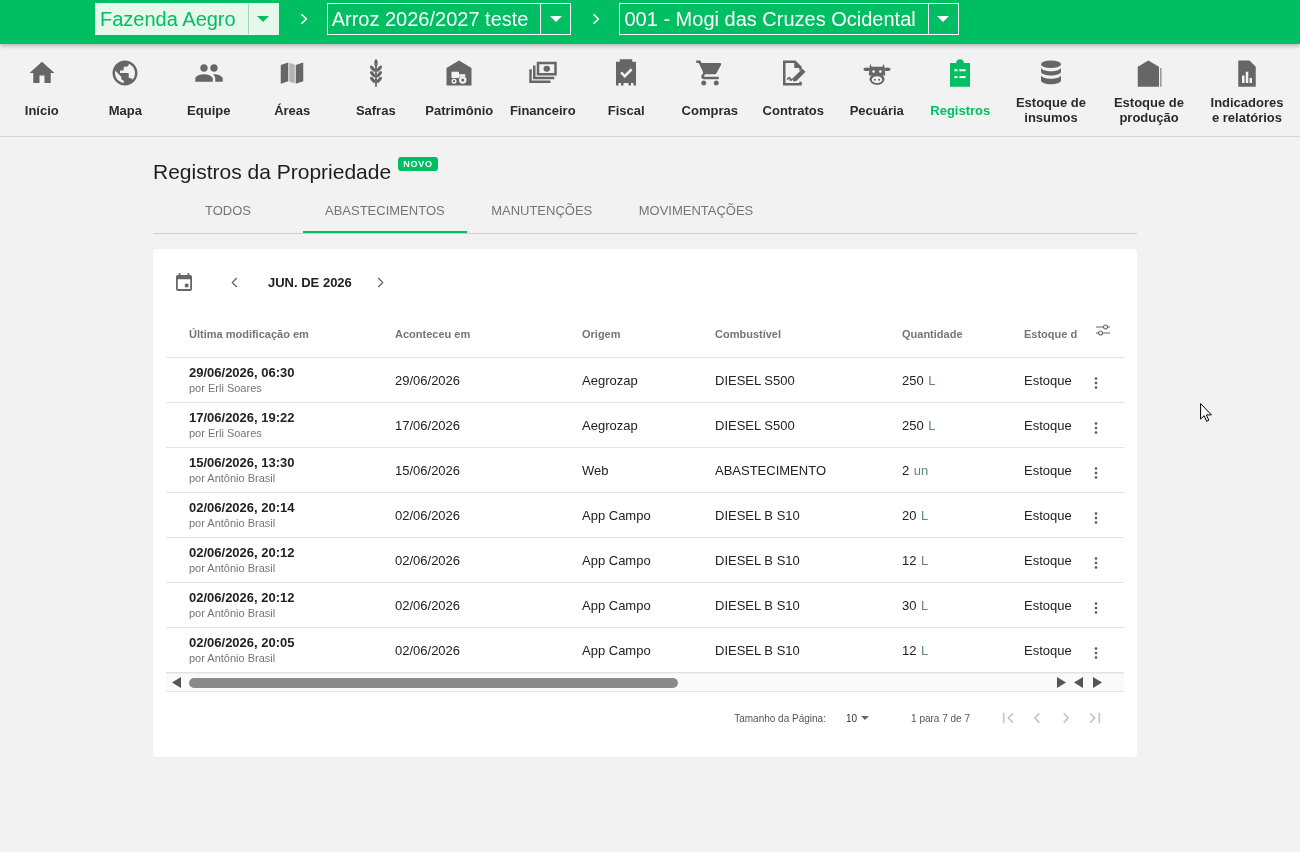 This screenshot has width=1300, height=852. I want to click on nav-item: Início, so click(42, 90).